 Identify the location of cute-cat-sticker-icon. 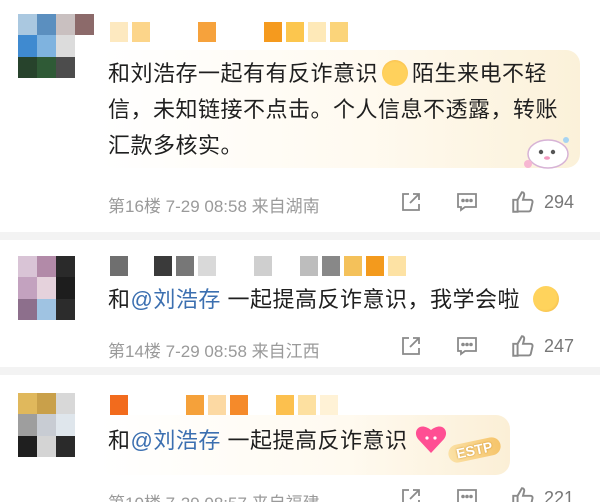
(546, 153).